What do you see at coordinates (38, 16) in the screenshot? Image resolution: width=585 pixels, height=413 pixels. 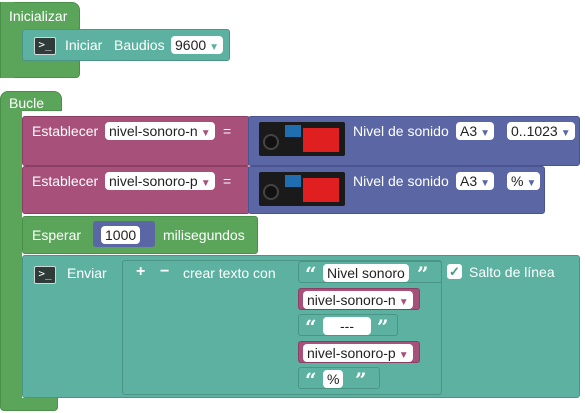 I see `setup-title: Inicializar` at bounding box center [38, 16].